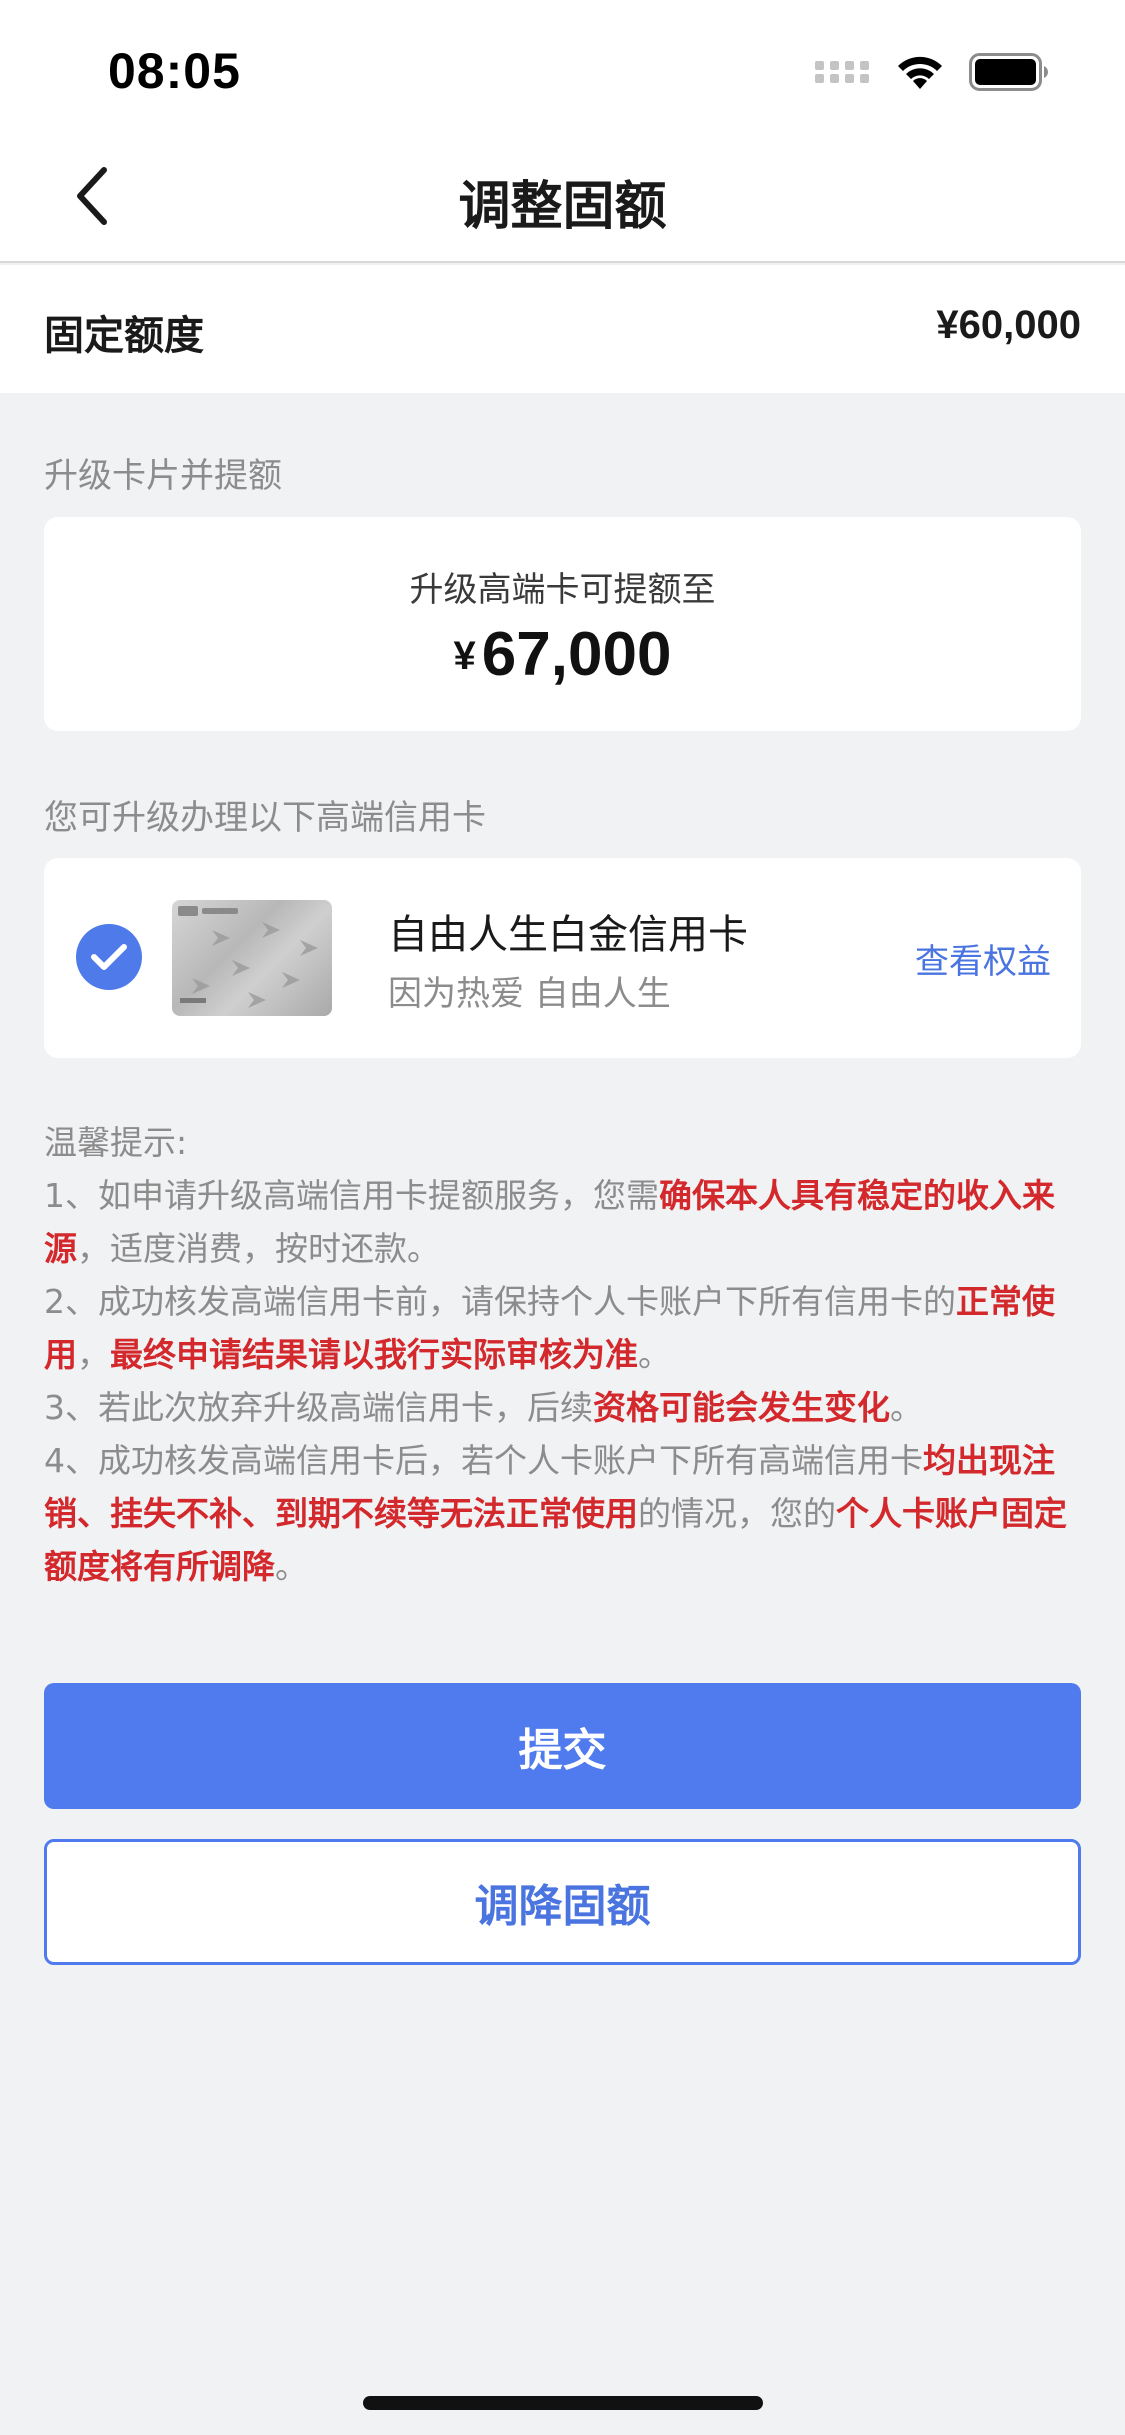 Image resolution: width=1125 pixels, height=2435 pixels. I want to click on card-slogan: 因为热爱 自由人生, so click(529, 994).